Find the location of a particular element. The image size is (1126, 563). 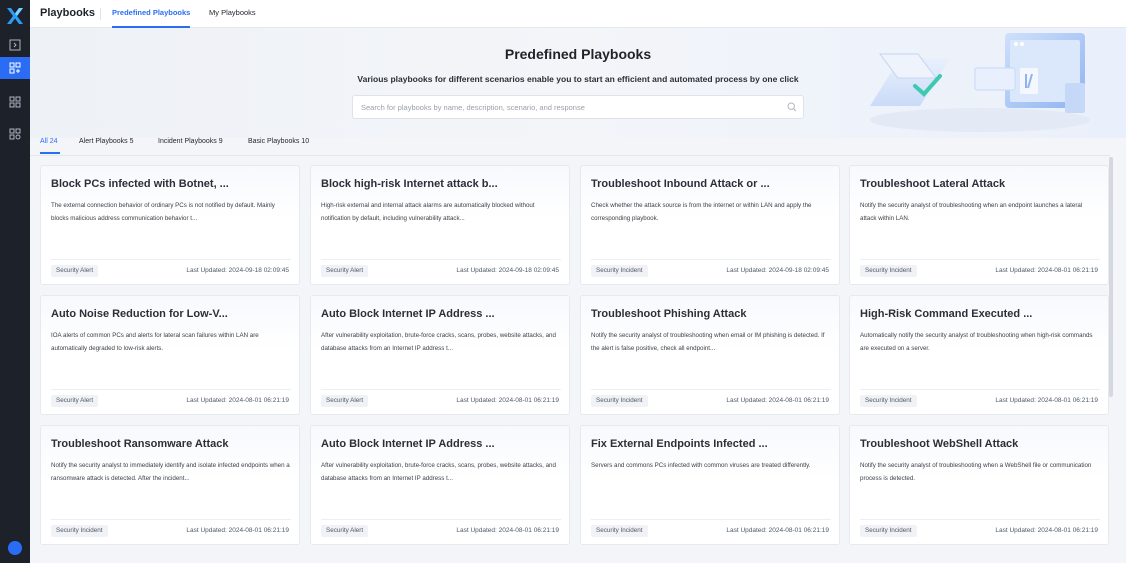

rail-item-settings is located at coordinates (15, 134).